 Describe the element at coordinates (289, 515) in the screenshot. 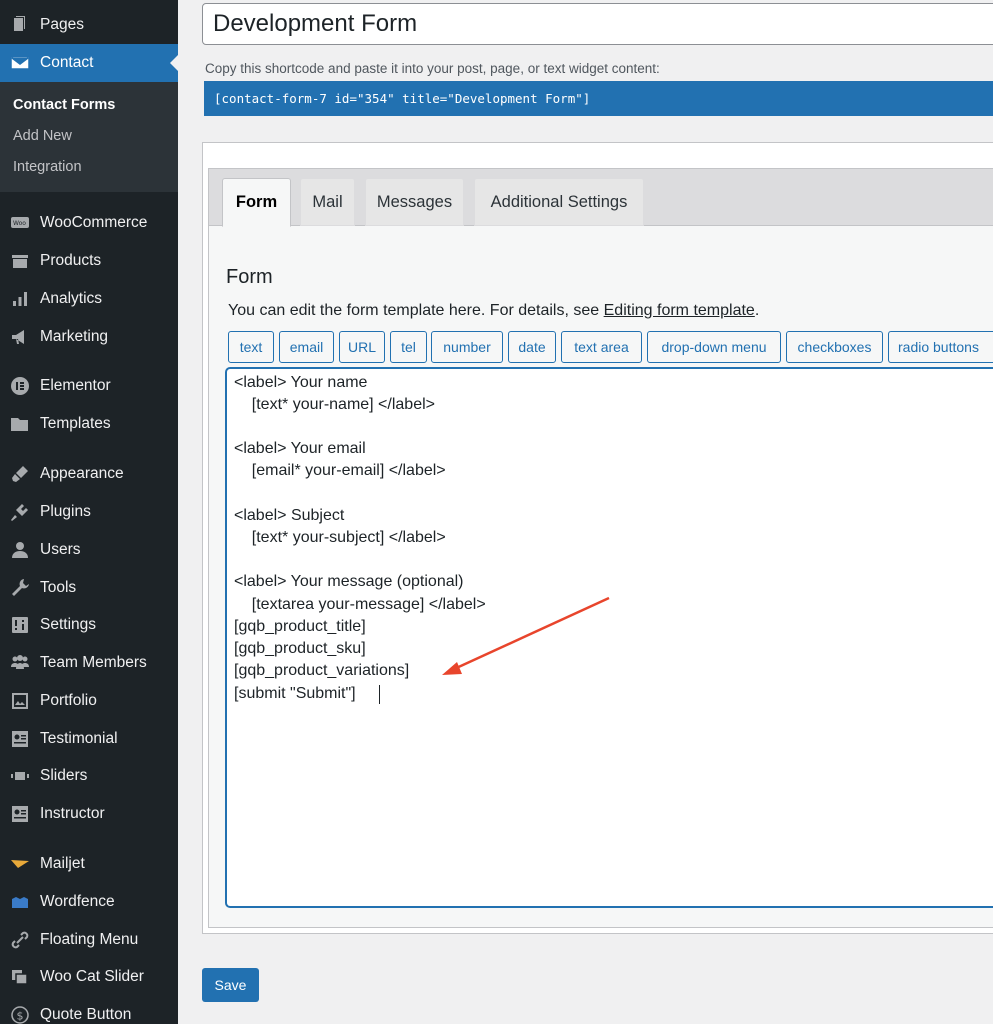

I see `editor-line: <label> Subject` at that location.